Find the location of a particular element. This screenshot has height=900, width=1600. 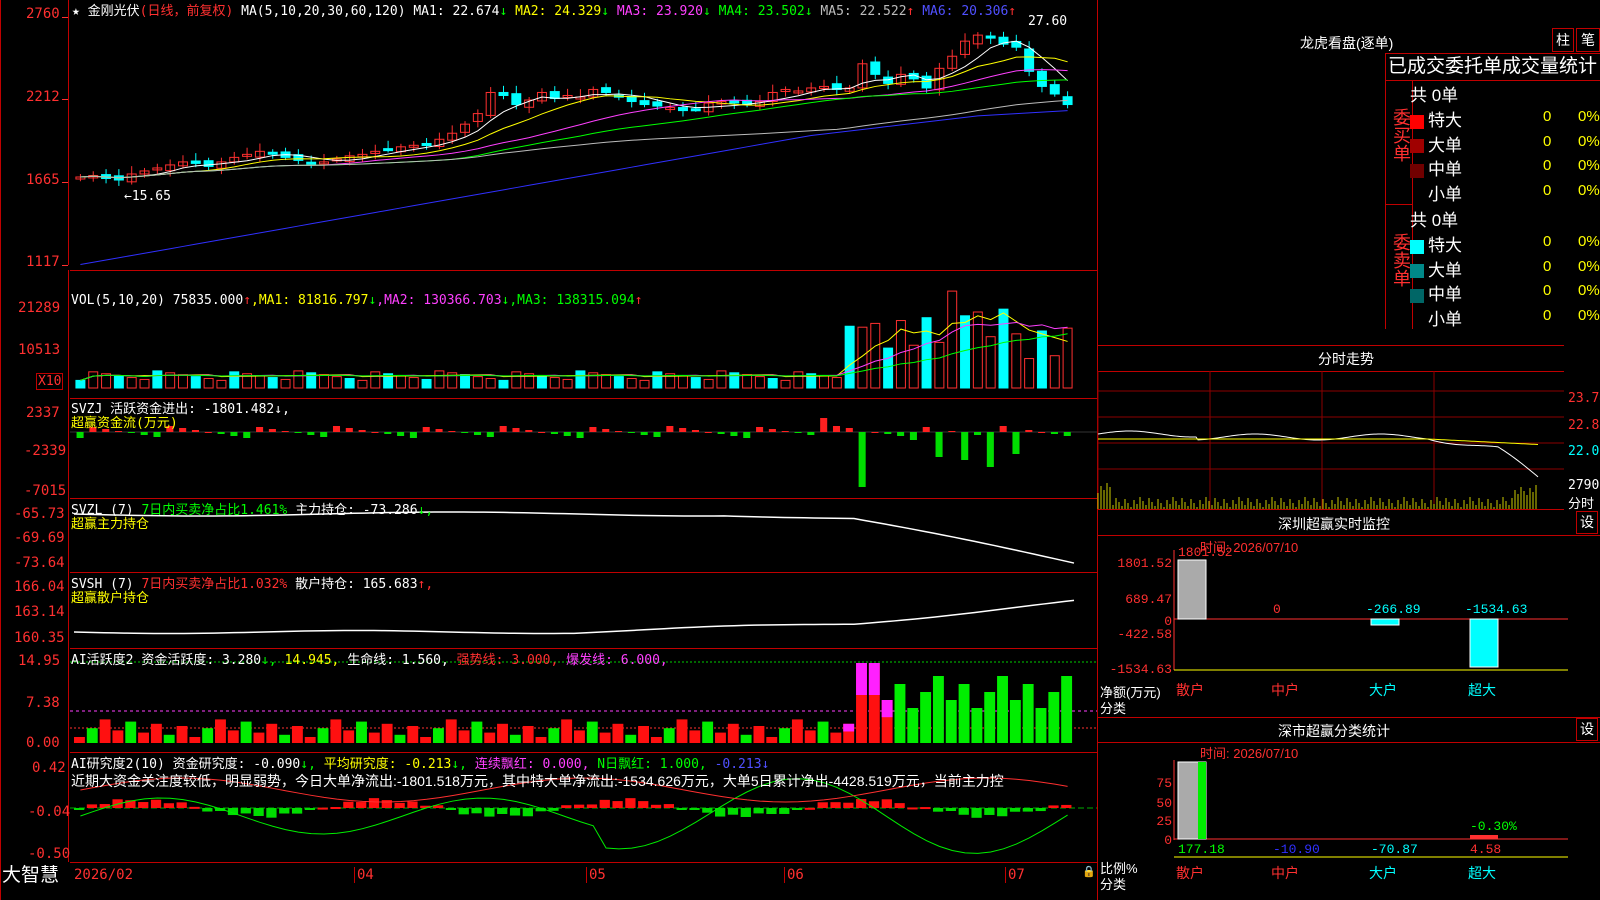

order-size-label: 大单 is located at coordinates (1445, 270).